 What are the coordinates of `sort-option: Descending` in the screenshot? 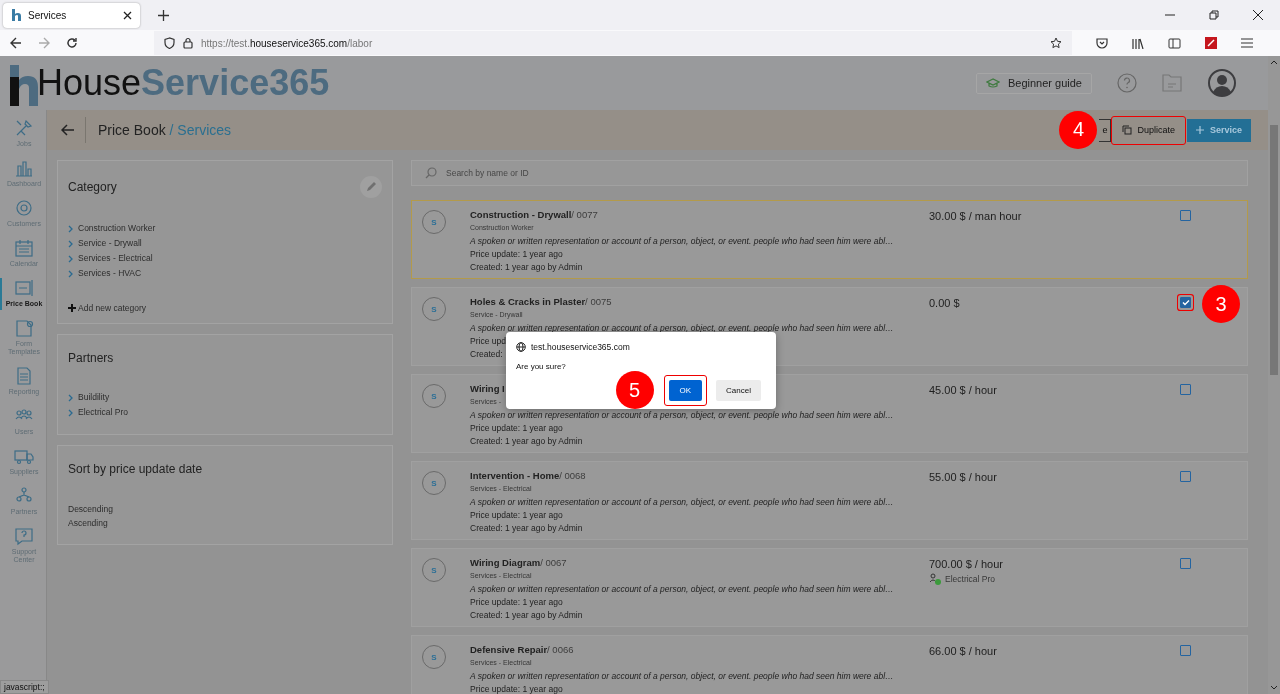 It's located at (225, 509).